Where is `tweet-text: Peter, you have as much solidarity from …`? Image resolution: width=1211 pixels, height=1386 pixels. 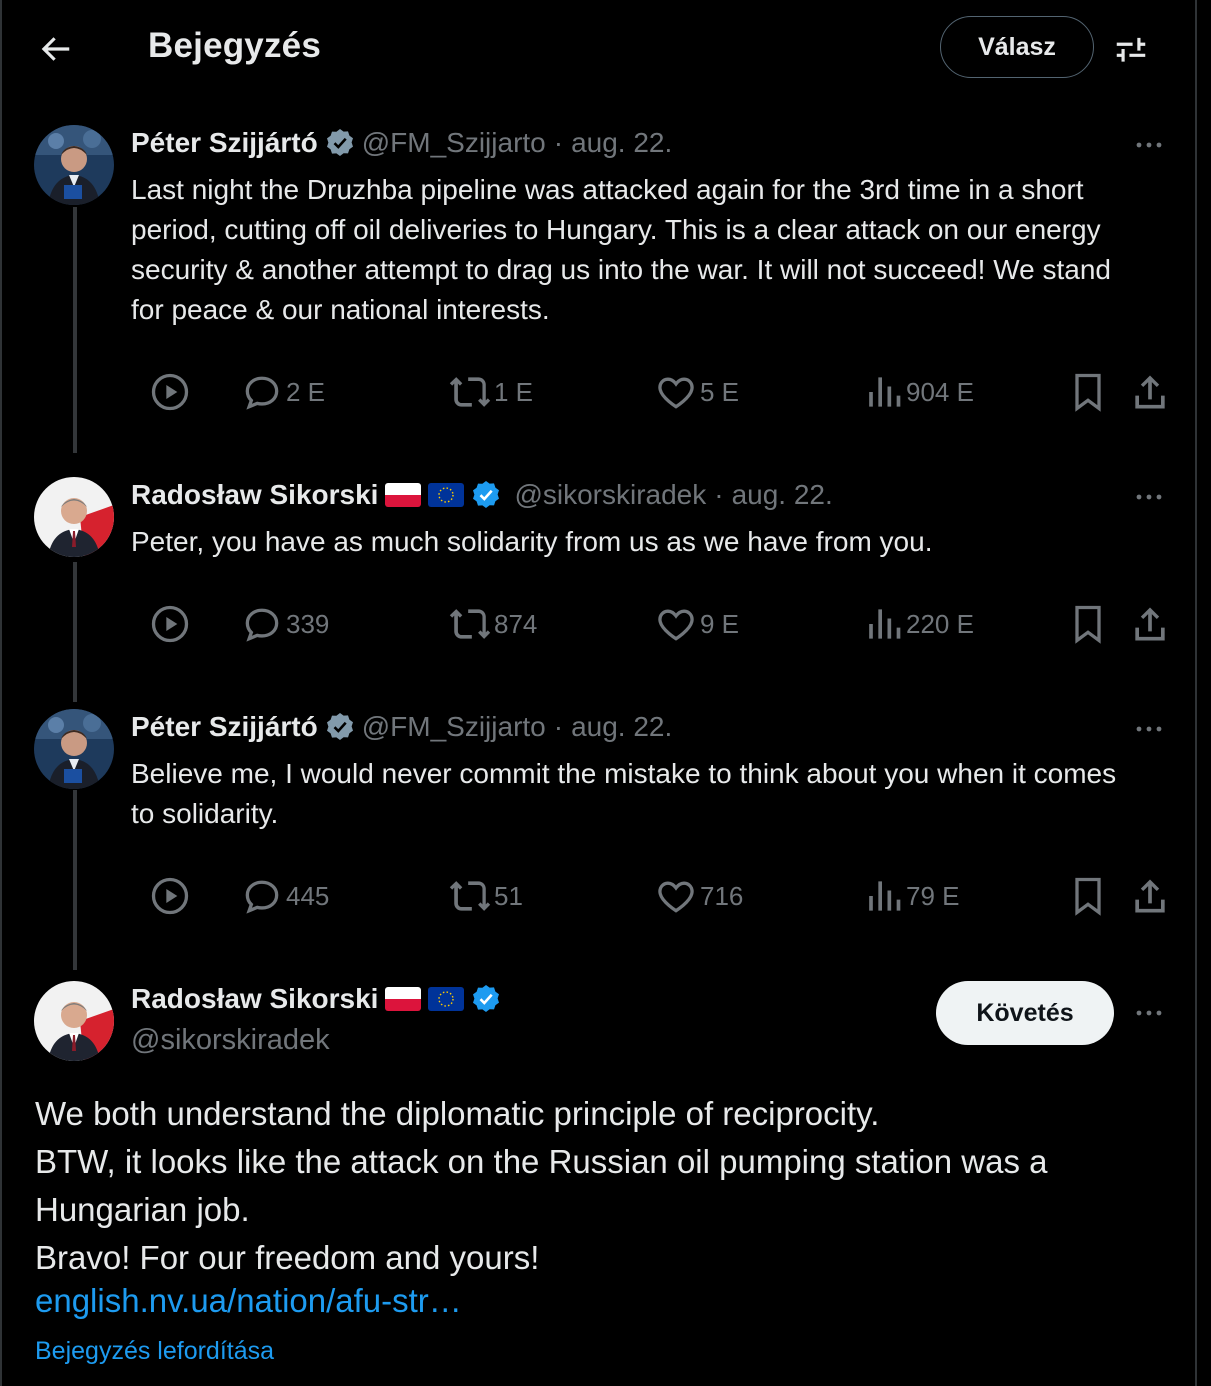 tweet-text: Peter, you have as much solidarity from … is located at coordinates (532, 541).